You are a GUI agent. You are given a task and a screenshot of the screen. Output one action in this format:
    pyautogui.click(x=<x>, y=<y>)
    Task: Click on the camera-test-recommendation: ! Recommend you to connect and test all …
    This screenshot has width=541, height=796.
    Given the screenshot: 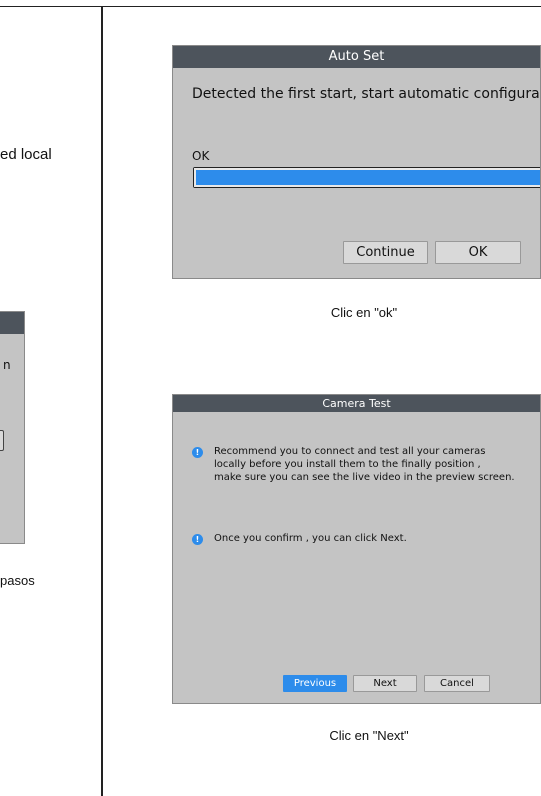 What is the action you would take?
    pyautogui.click(x=353, y=464)
    